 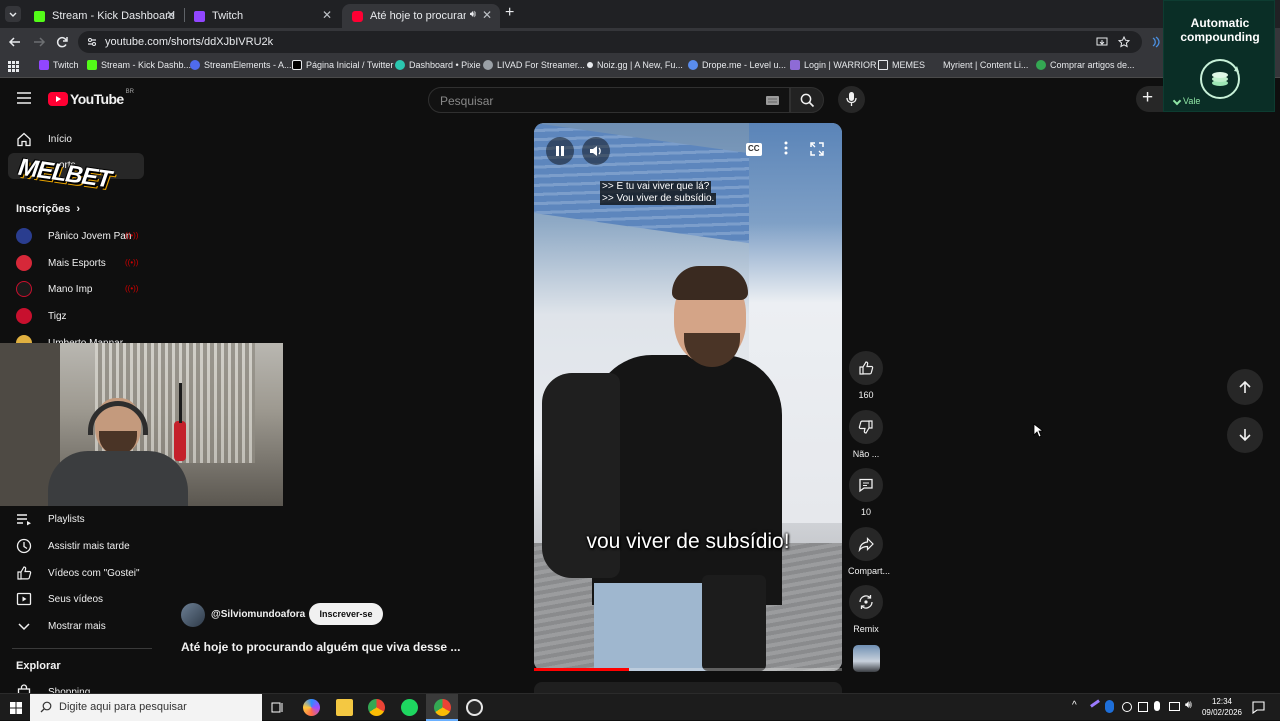 What do you see at coordinates (54, 289) in the screenshot?
I see `sidebar-subscription: Mano Imp` at bounding box center [54, 289].